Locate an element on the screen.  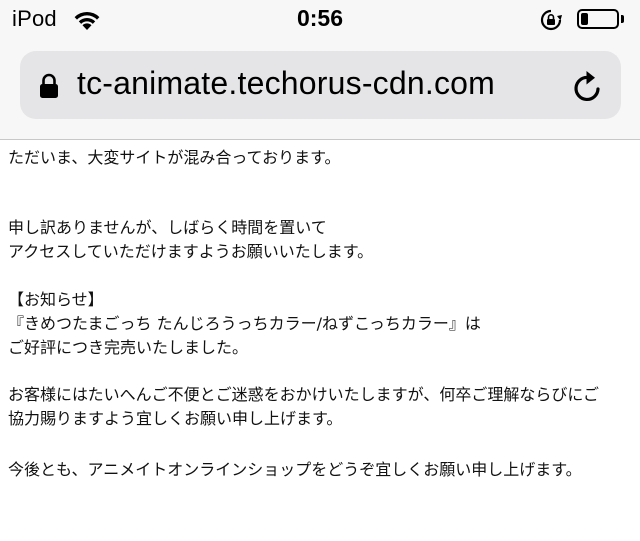
notice-line: 『きめつたまごっち たんじろうっちカラー/ねずこっちカラー』は is located at coordinates (244, 323).